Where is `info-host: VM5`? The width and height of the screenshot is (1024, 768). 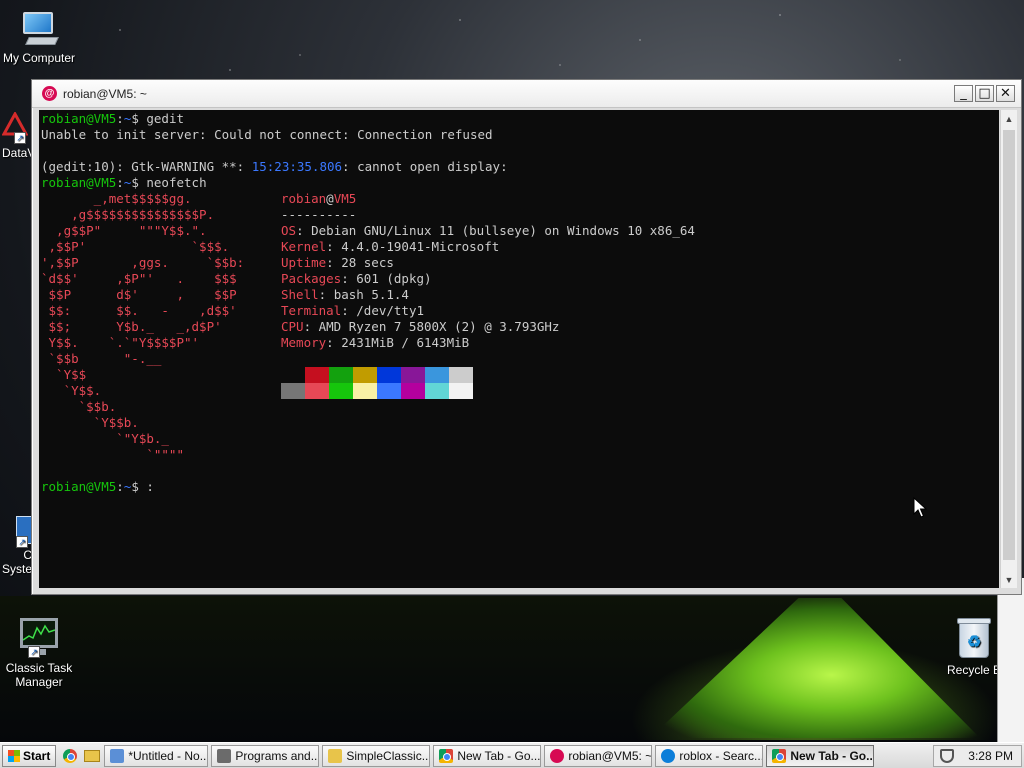 info-host: VM5 is located at coordinates (345, 198).